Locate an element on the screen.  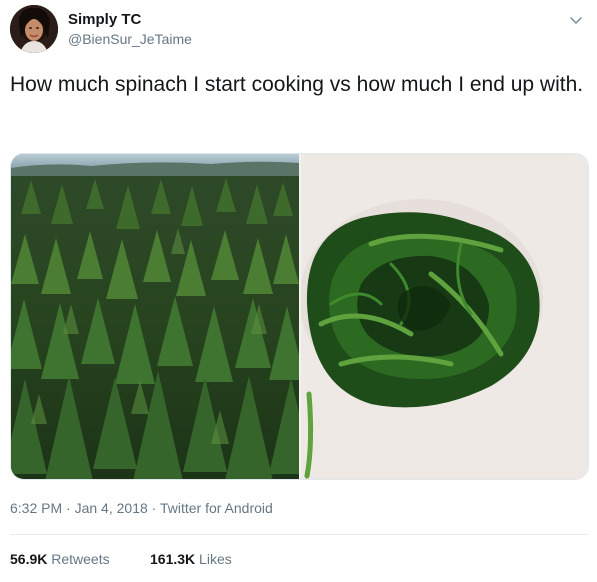
retweets-stat: 56.9K Retweets is located at coordinates (60, 559).